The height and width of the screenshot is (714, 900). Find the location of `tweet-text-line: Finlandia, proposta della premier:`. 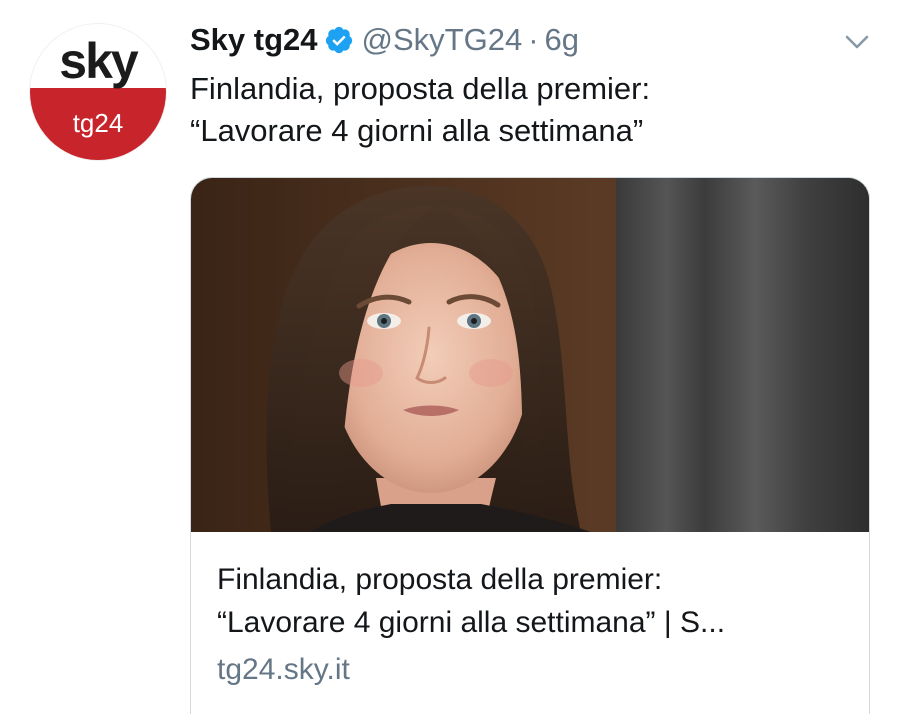

tweet-text-line: Finlandia, proposta della premier: is located at coordinates (420, 88).